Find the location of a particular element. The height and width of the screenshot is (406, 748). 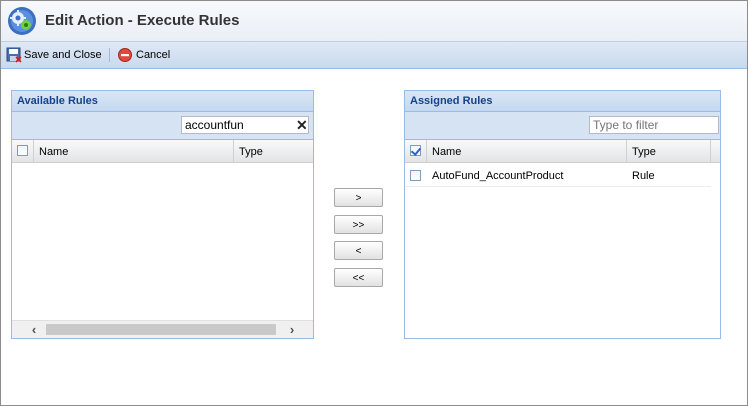

assigned-rules-title: Assigned Rules is located at coordinates (451, 101).